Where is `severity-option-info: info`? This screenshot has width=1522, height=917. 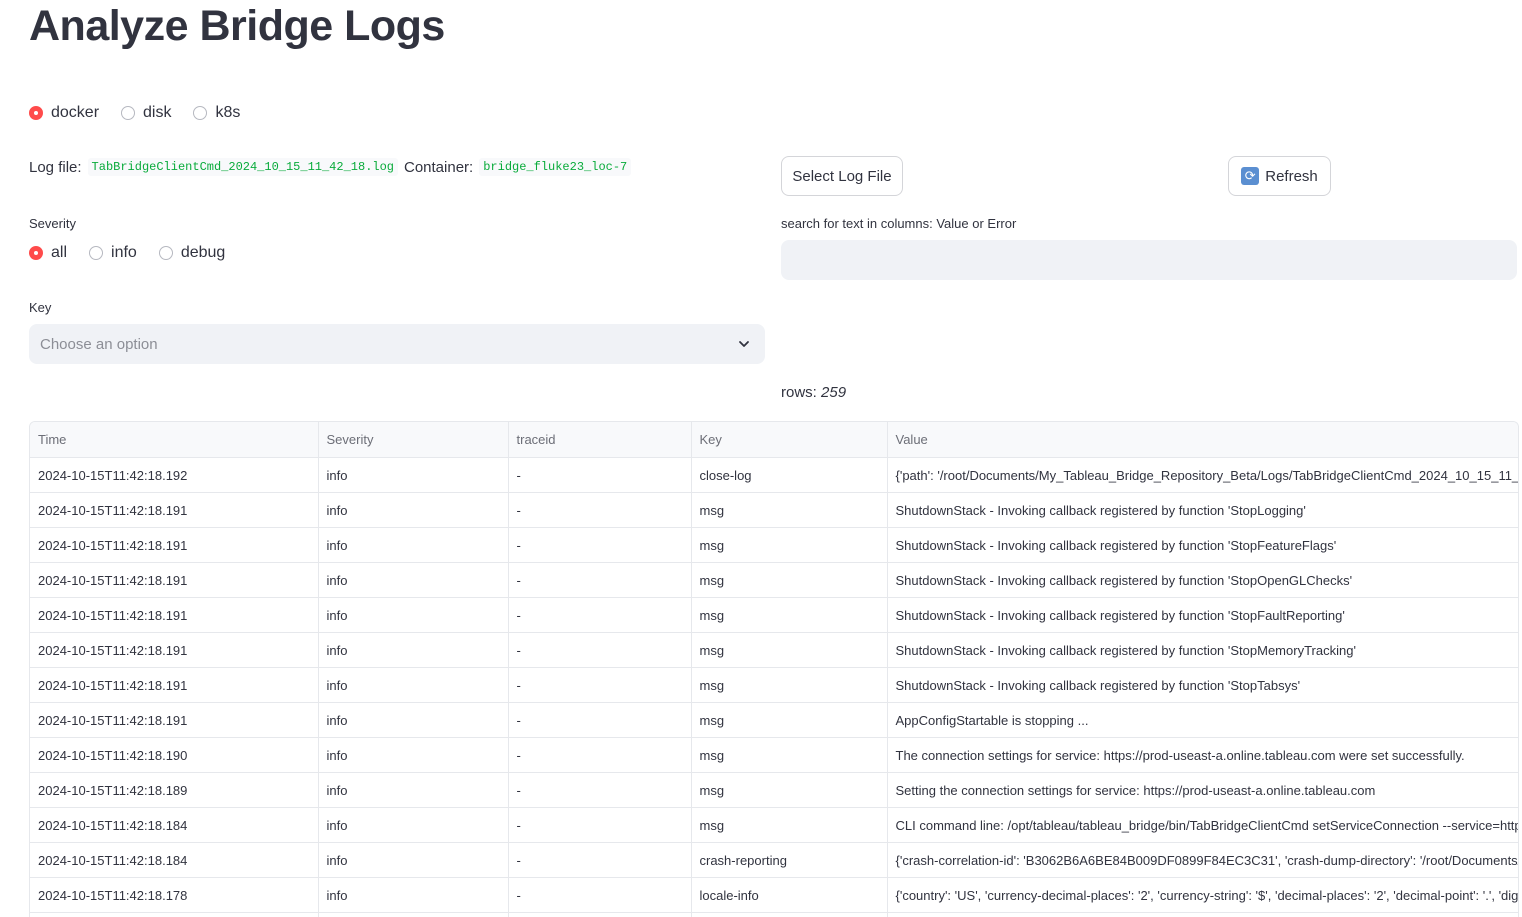
severity-option-info: info is located at coordinates (113, 253).